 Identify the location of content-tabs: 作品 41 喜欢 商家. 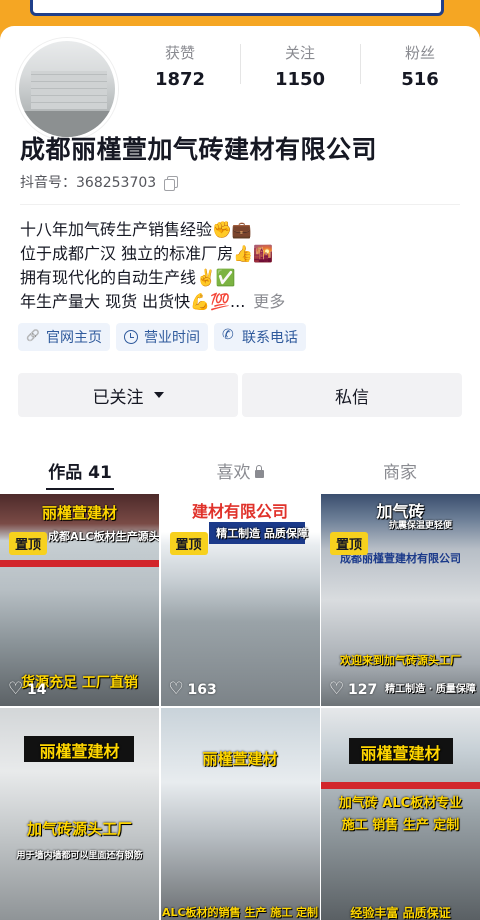
(240, 469).